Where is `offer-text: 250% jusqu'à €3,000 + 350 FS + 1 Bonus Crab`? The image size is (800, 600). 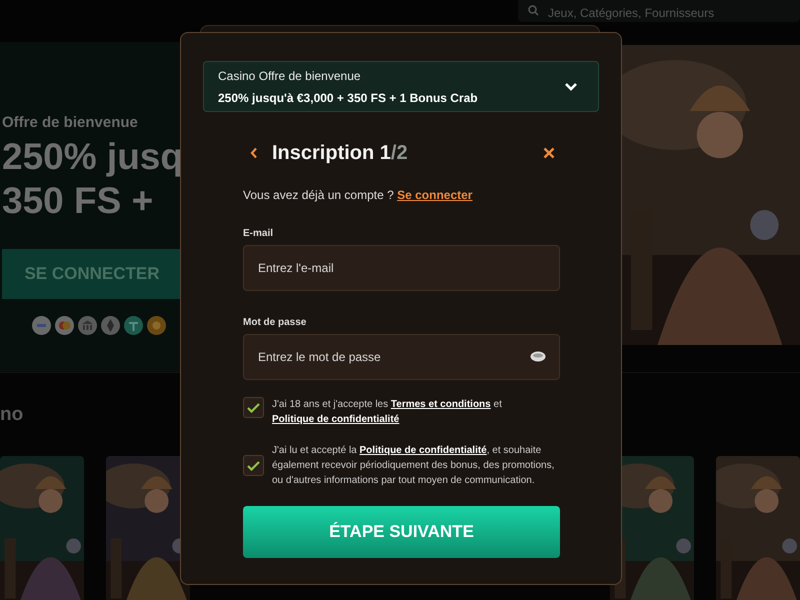
offer-text: 250% jusqu'à €3,000 + 350 FS + 1 Bonus Crab is located at coordinates (348, 98).